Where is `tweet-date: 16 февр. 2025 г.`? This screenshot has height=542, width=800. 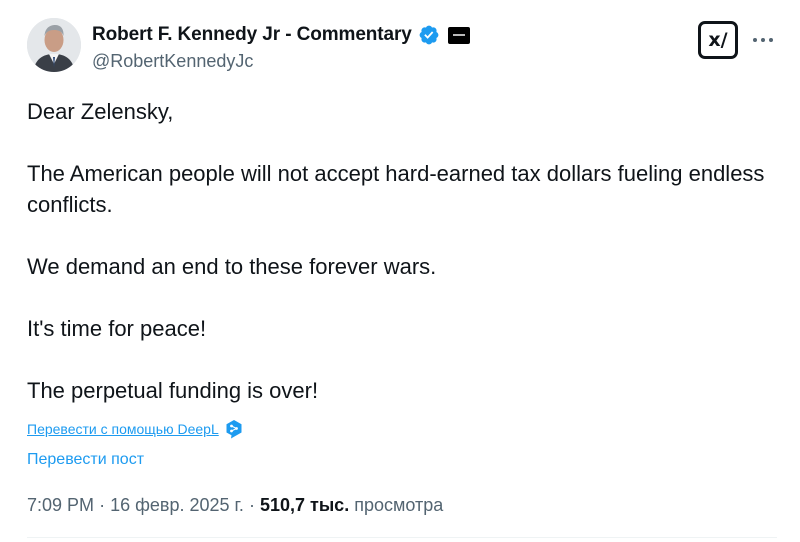 tweet-date: 16 февр. 2025 г. is located at coordinates (177, 505).